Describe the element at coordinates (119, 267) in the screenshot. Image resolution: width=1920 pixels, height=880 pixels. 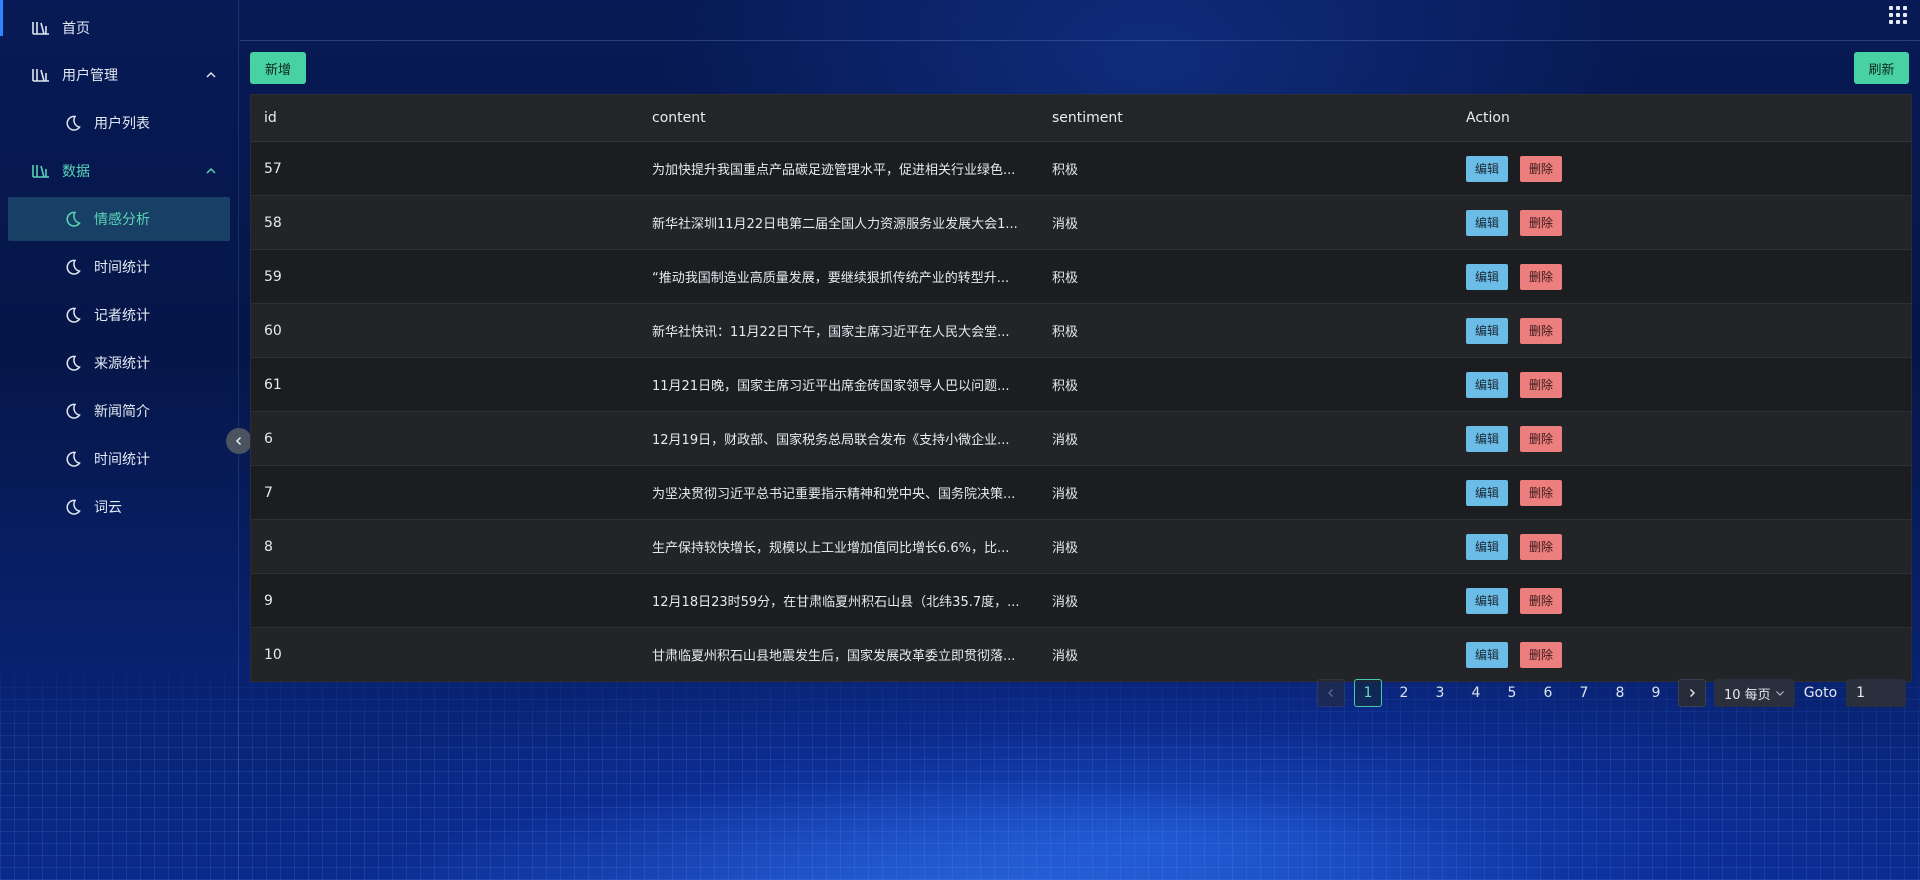
I see `sidebar-item-time-stats: 时间统计` at that location.